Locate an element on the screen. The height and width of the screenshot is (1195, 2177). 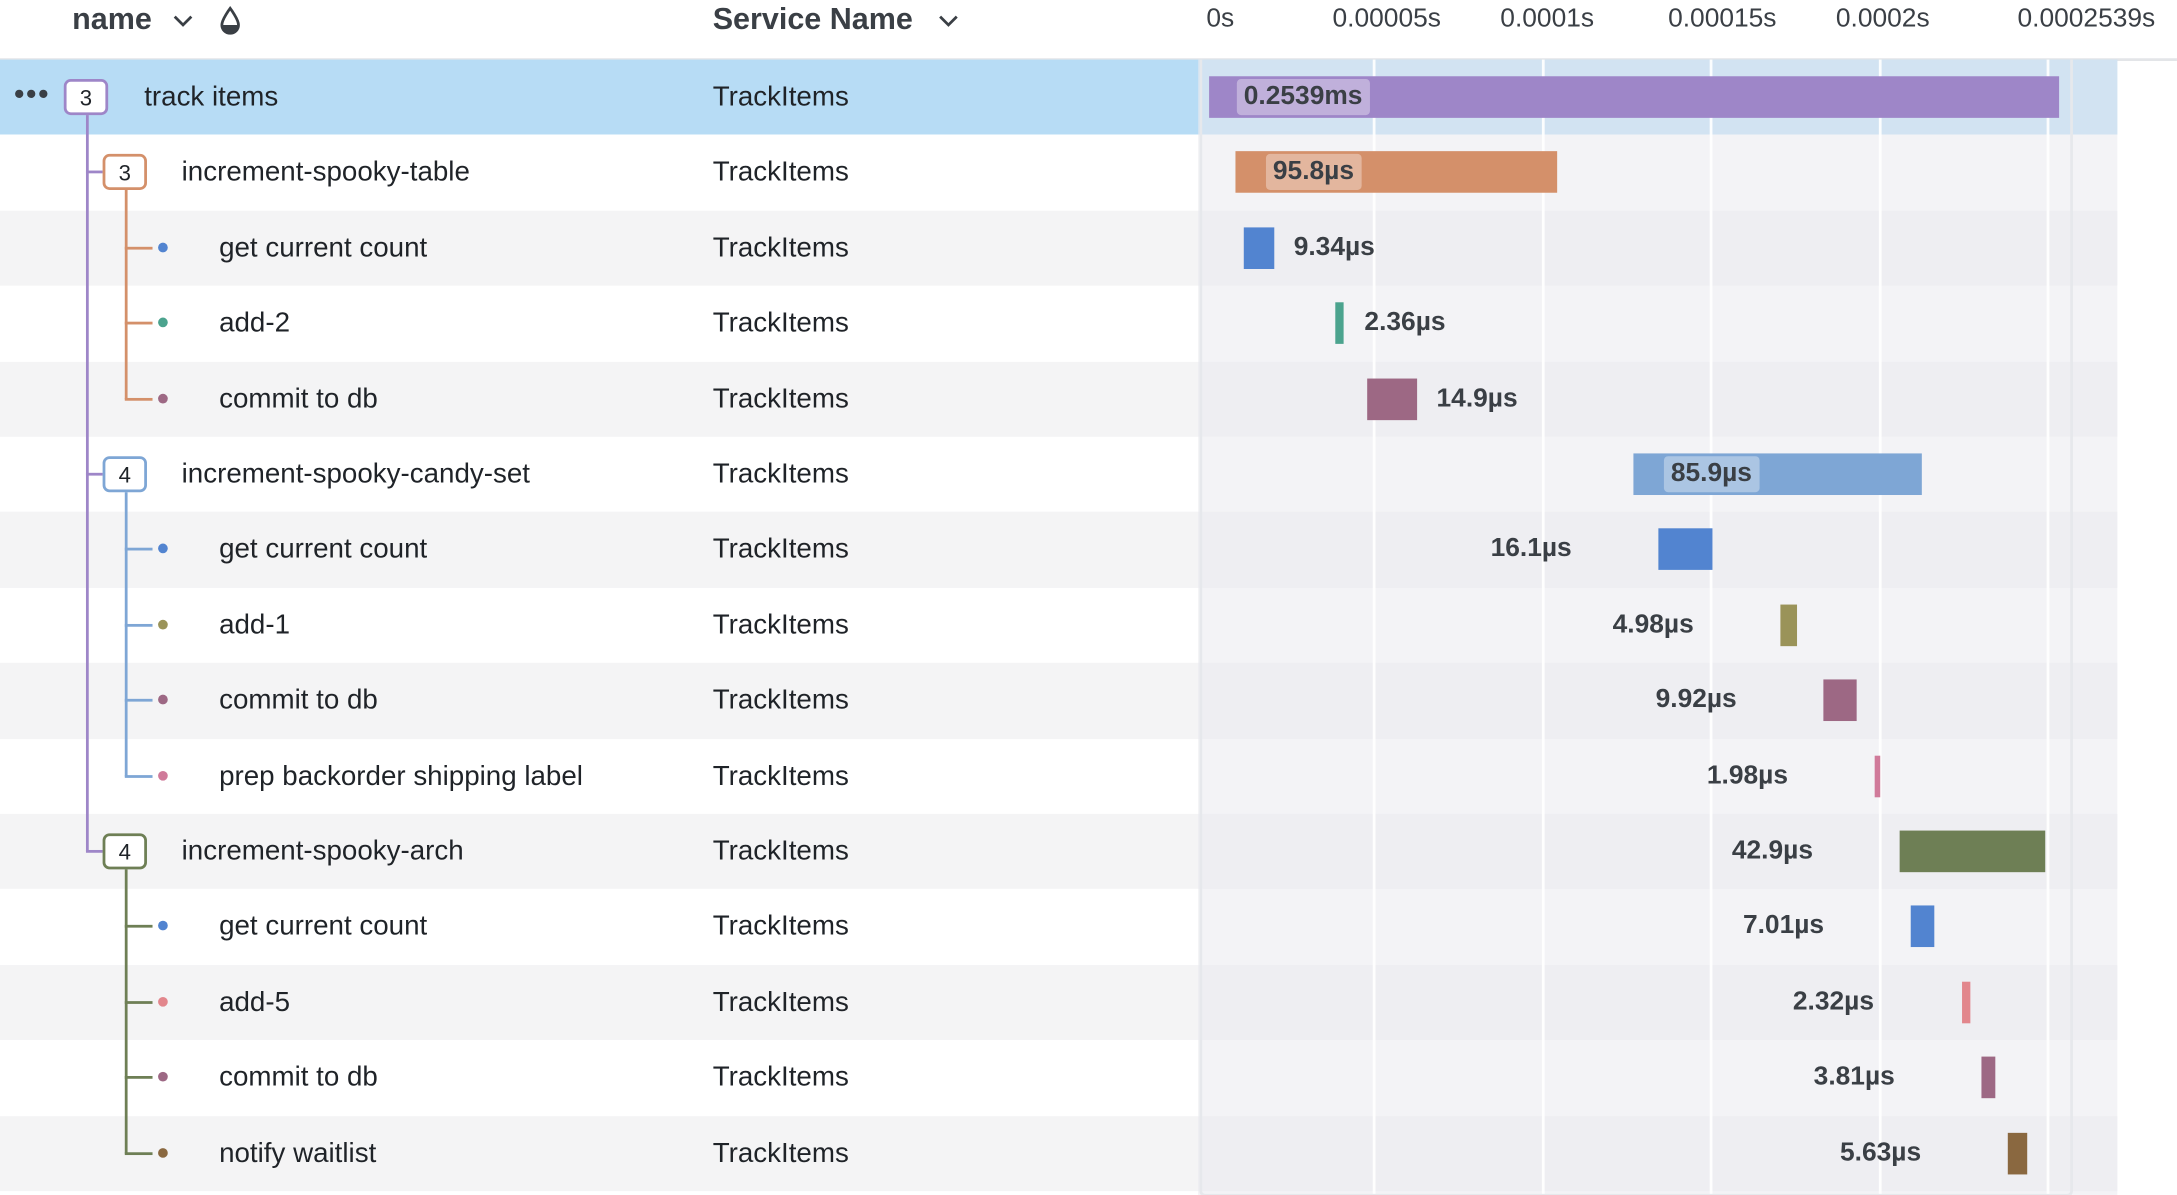
span-duration: 9.92µs is located at coordinates (1696, 700).